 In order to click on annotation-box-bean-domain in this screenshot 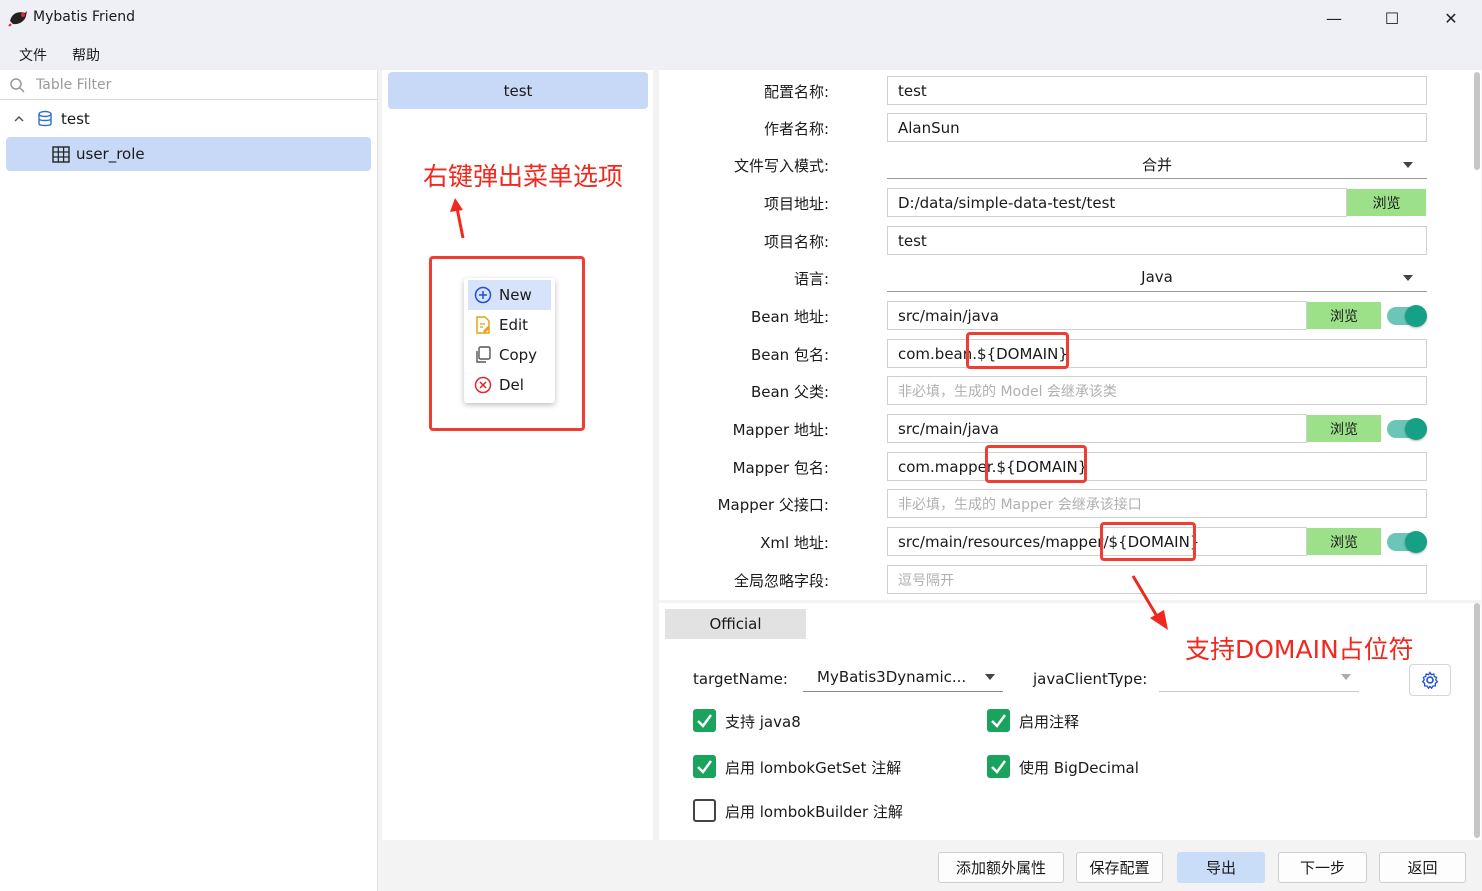, I will do `click(1017, 350)`.